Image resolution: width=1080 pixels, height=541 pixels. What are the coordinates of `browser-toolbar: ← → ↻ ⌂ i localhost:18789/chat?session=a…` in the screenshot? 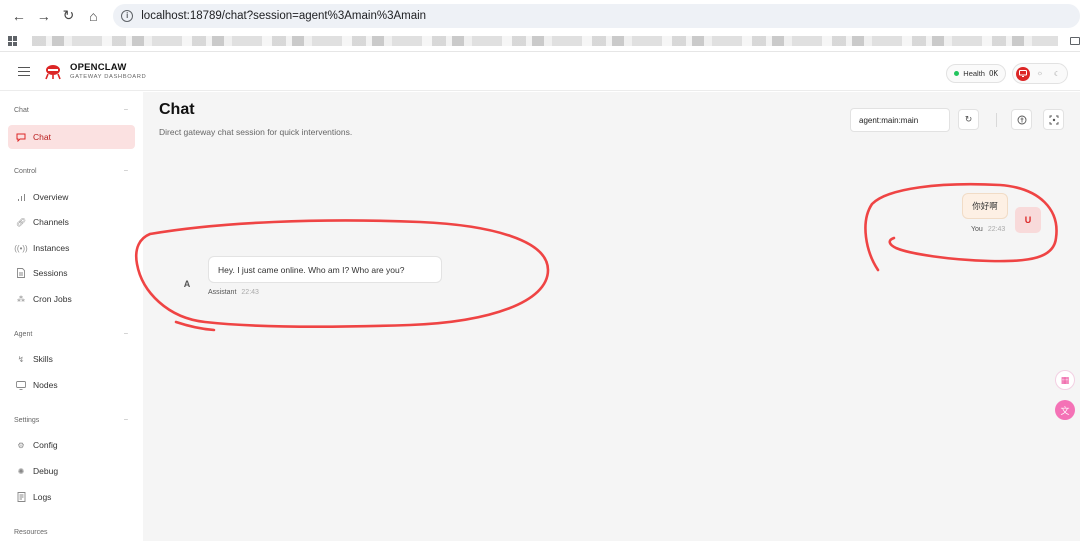 It's located at (540, 15).